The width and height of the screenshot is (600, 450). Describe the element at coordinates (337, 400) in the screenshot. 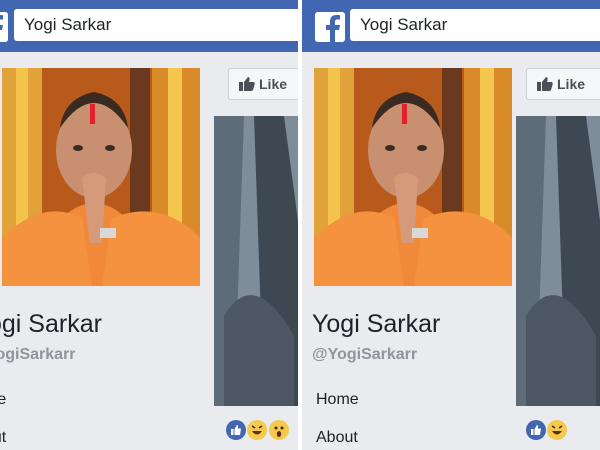

I see `nav-item-home: Home` at that location.